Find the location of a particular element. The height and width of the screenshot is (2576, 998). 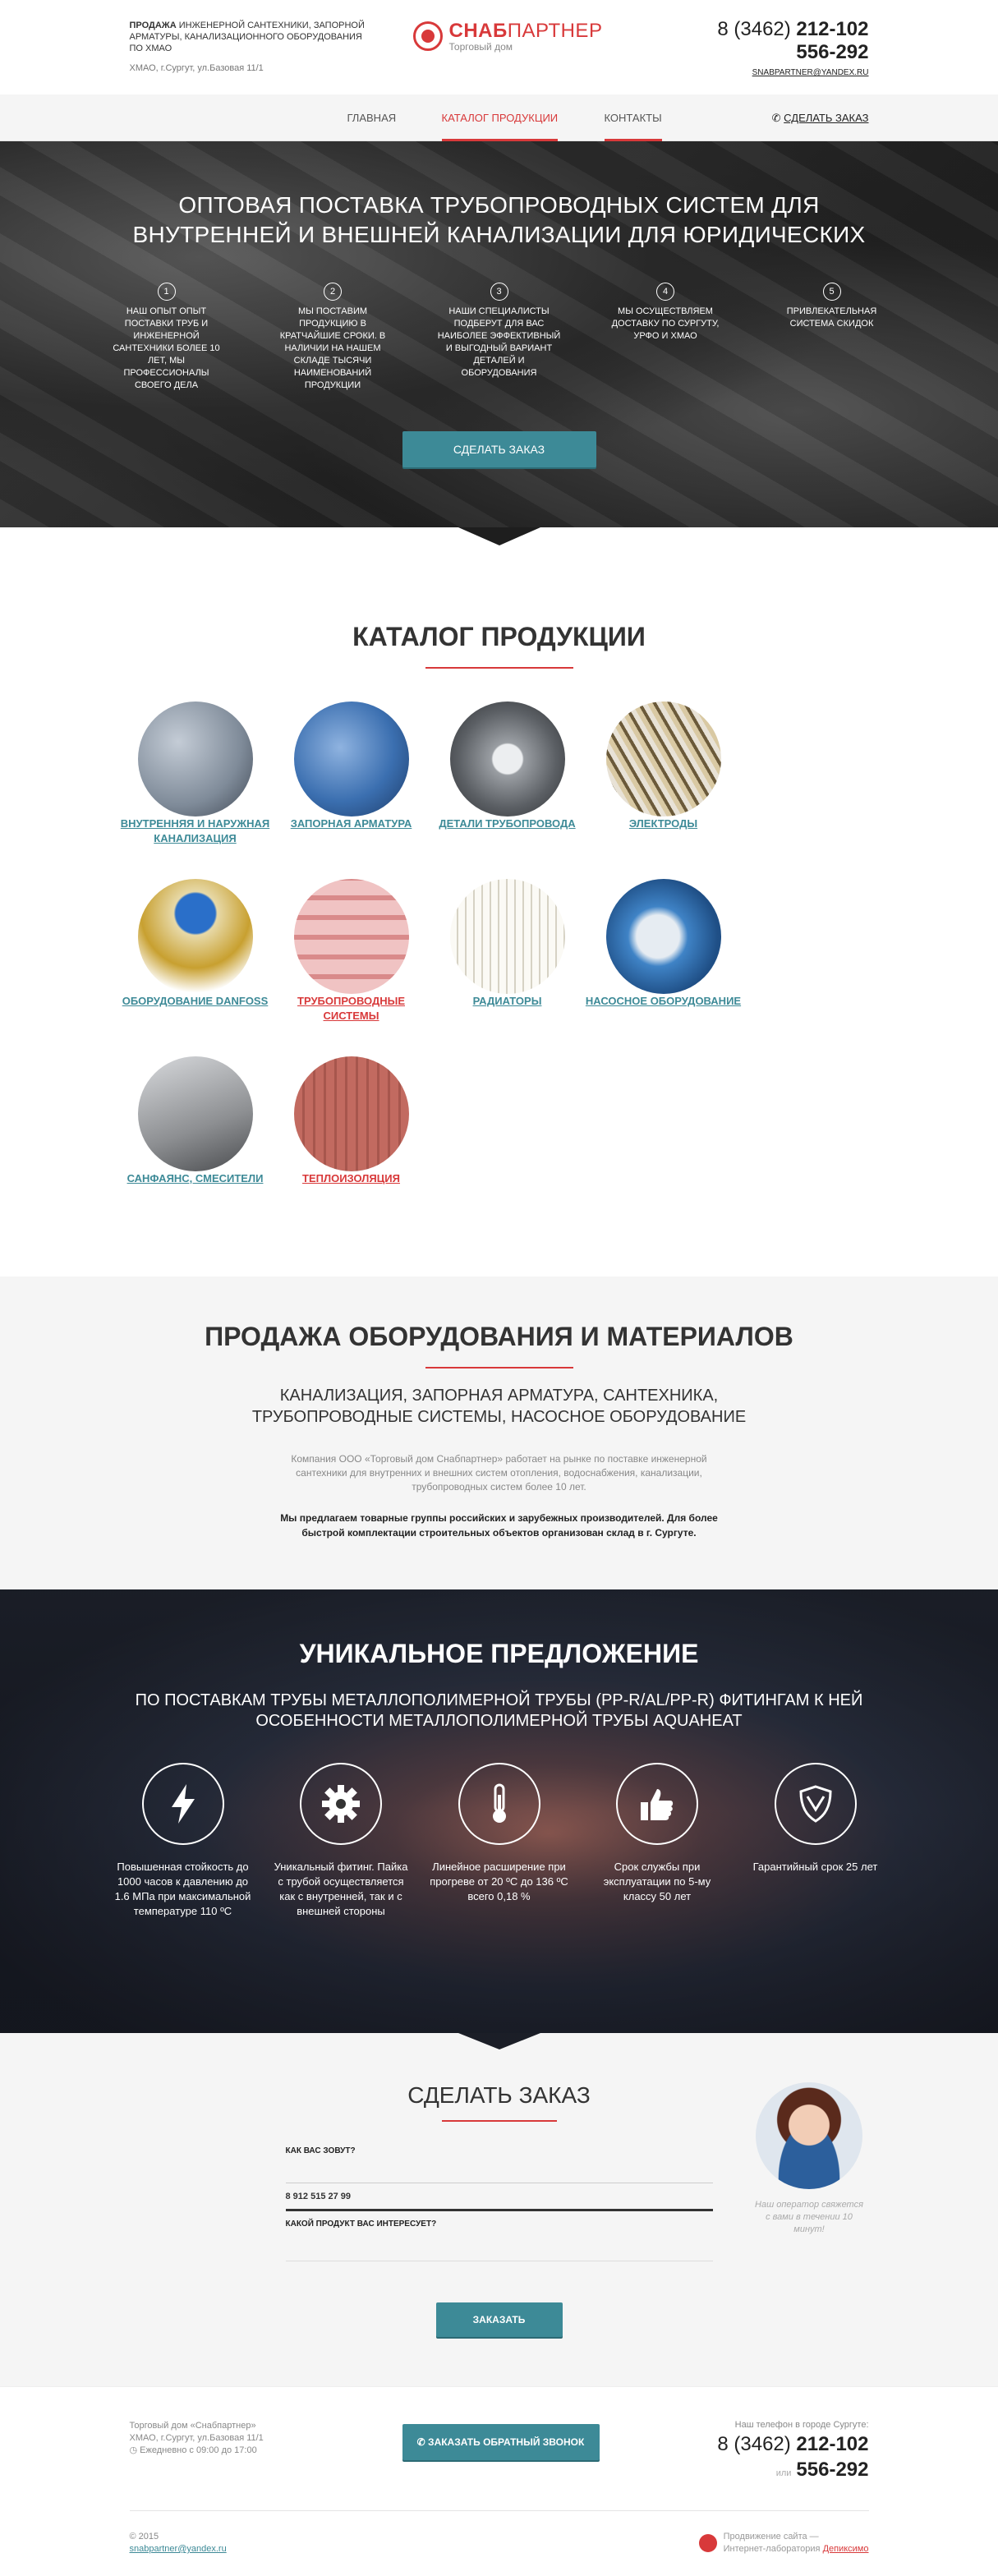

product-label: КАКОЙ ПРОДУКТ ВАС ИНТЕРЕСУЕТ? is located at coordinates (361, 2224).